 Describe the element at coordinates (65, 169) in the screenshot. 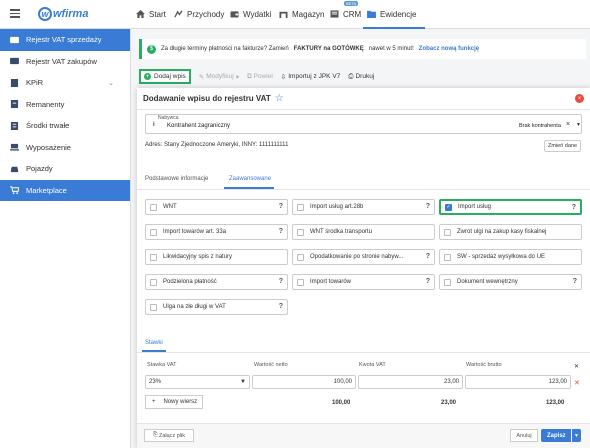

I see `sidebar-item-pojazdy: Pojazdy` at that location.